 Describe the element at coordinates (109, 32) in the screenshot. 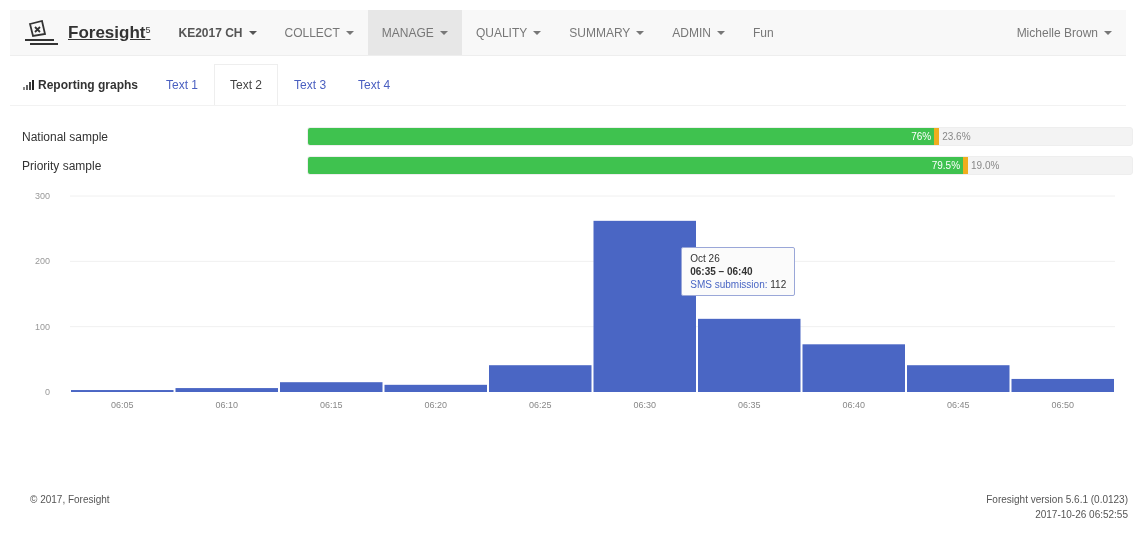

I see `brand-name: Foresight$^{5}$` at that location.